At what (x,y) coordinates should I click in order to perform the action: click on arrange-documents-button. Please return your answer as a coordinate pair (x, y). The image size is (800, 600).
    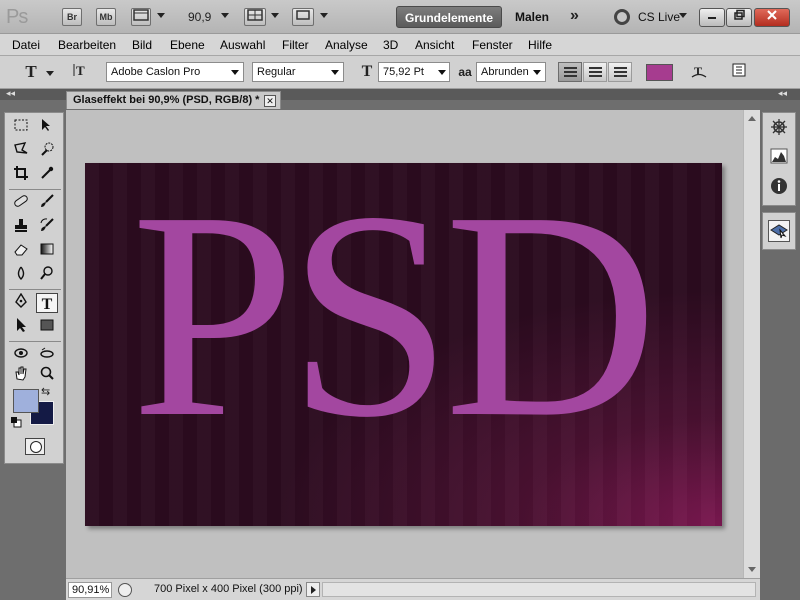
    Looking at the image, I should click on (255, 17).